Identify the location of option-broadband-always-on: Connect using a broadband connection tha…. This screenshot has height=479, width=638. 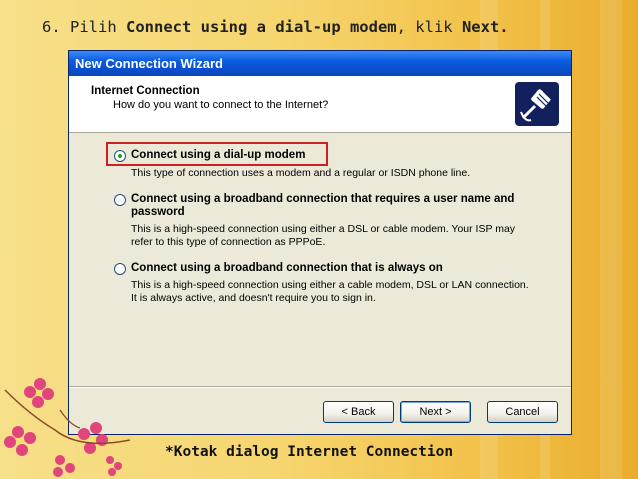
(334, 292).